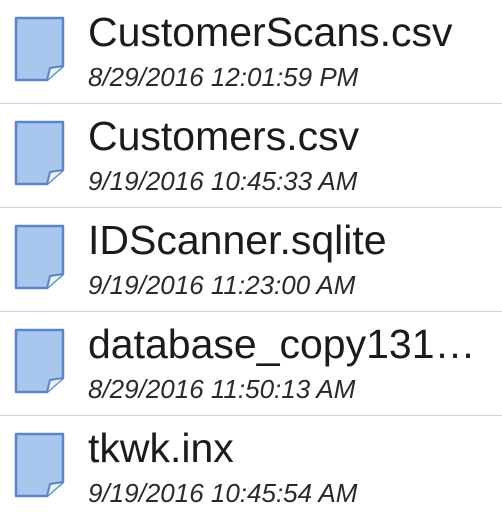  Describe the element at coordinates (223, 493) in the screenshot. I see `file-date: 9/19/2016 10:45:54 AM` at that location.